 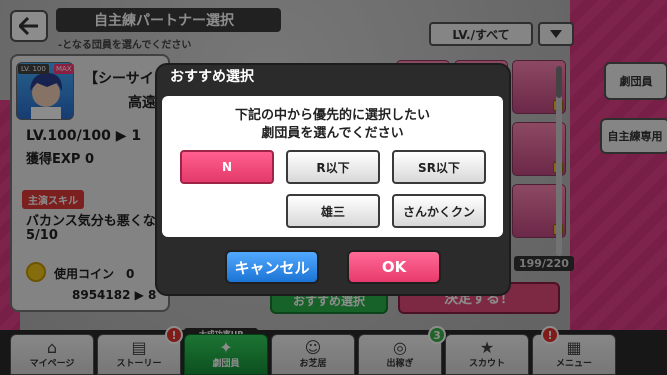 I want to click on option-yuzo: 雄三, so click(x=333, y=211).